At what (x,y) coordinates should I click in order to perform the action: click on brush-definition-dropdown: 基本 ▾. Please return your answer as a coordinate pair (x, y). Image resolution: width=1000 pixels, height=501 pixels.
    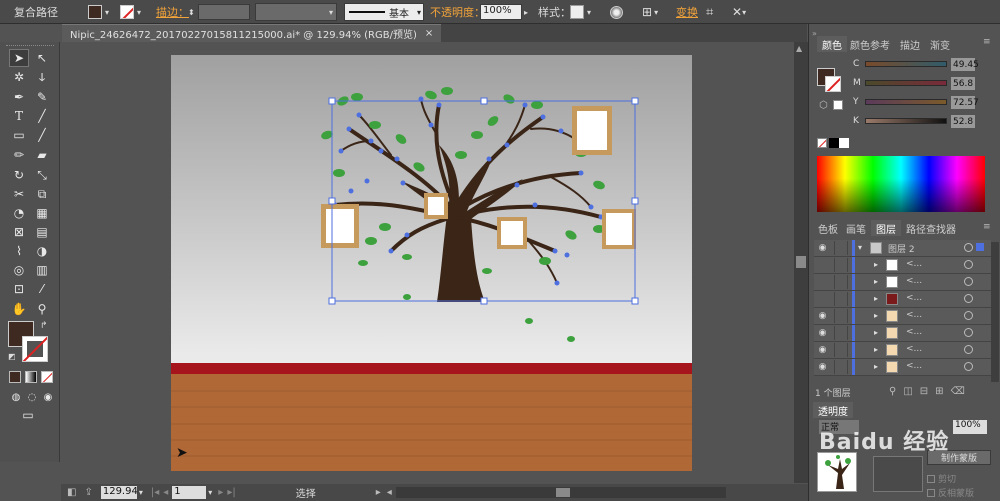
    Looking at the image, I should click on (384, 12).